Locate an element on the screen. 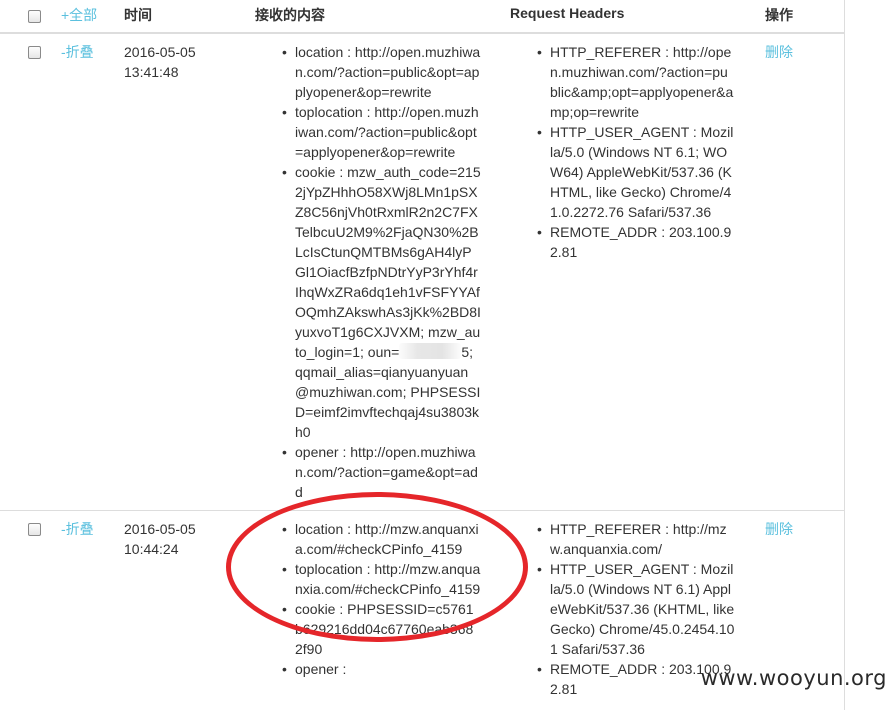 The height and width of the screenshot is (711, 895). select-all-link: +全部 is located at coordinates (79, 15).